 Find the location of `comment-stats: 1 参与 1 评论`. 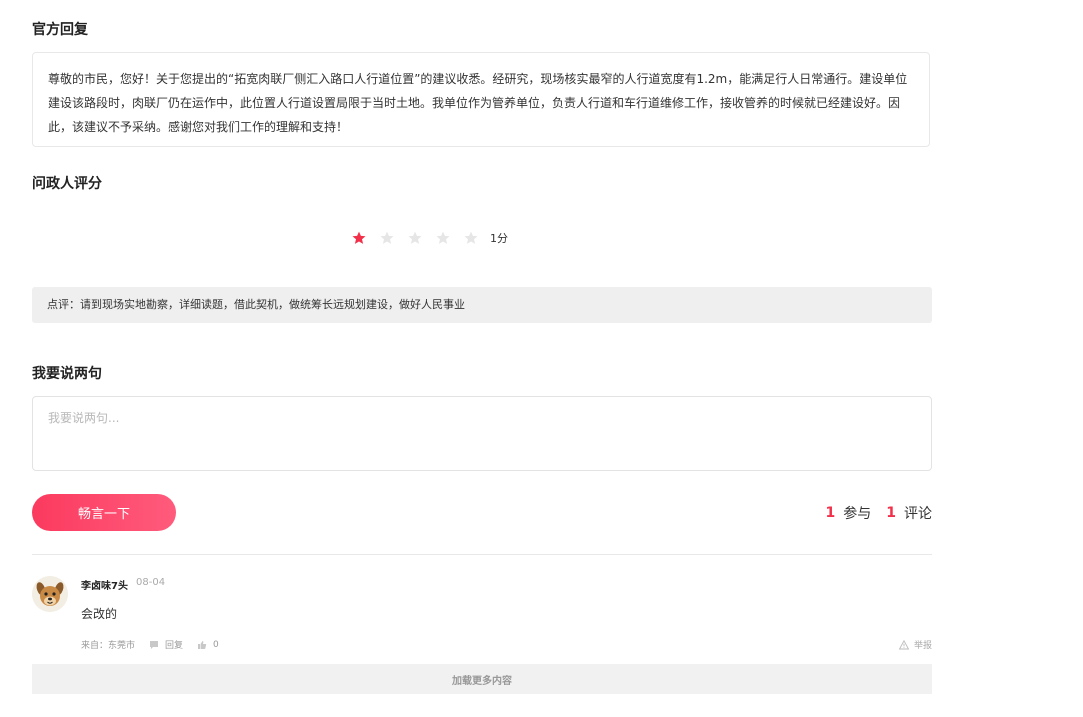

comment-stats: 1 参与 1 评论 is located at coordinates (879, 513).